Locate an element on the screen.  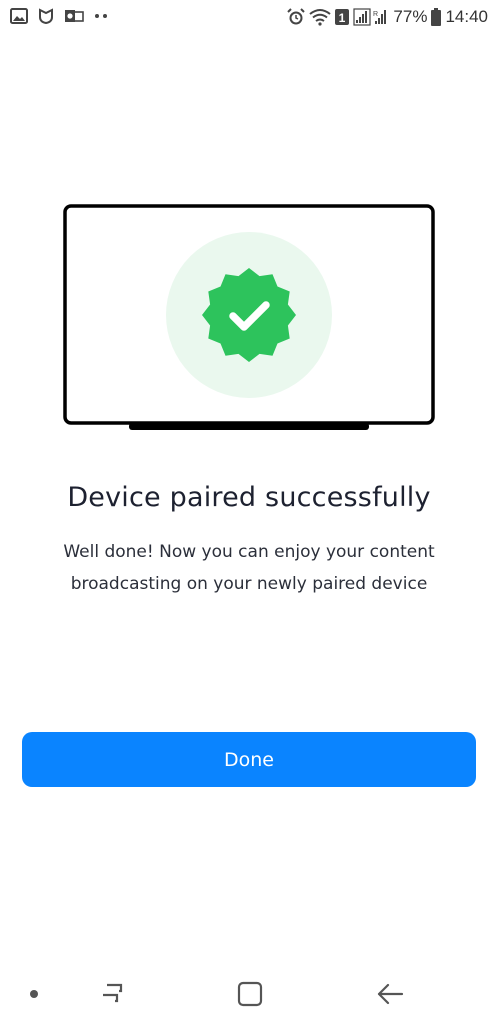
status-bar: 1 R 77% 14:40 is located at coordinates (249, 18).